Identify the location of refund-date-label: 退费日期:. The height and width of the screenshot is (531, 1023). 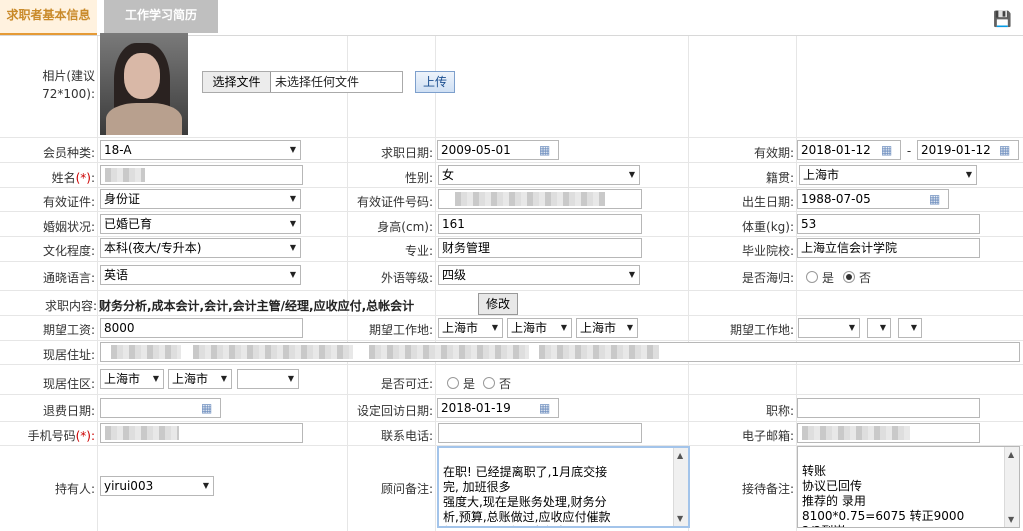
(68, 411).